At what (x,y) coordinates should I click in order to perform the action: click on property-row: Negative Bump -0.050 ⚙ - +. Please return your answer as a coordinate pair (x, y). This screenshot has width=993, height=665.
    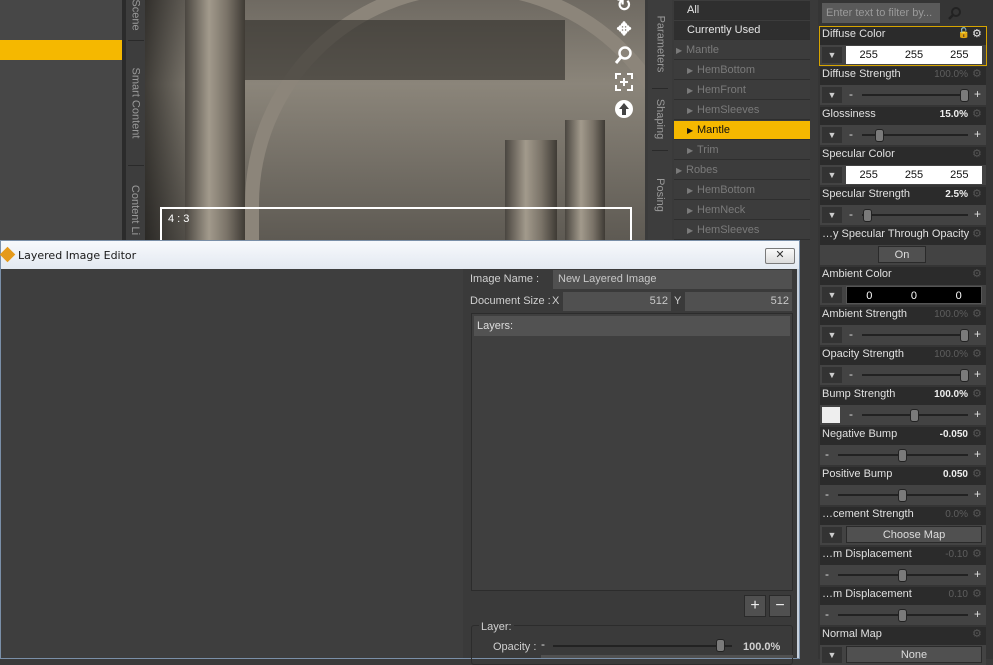
    Looking at the image, I should click on (903, 446).